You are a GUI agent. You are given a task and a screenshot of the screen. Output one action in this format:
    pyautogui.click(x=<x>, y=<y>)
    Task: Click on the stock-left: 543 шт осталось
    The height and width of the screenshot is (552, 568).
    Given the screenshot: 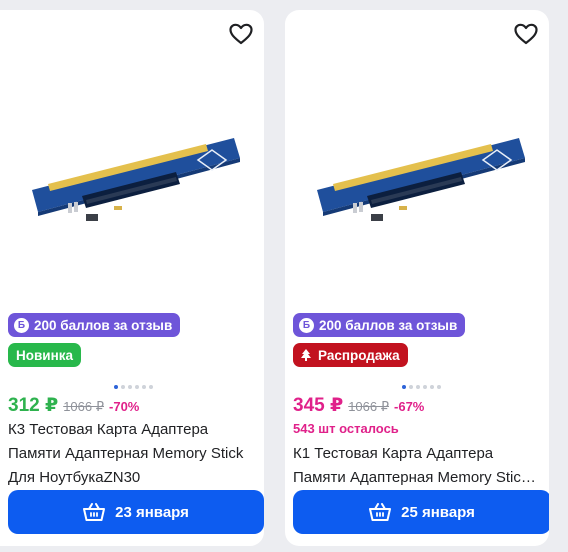 What is the action you would take?
    pyautogui.click(x=346, y=428)
    